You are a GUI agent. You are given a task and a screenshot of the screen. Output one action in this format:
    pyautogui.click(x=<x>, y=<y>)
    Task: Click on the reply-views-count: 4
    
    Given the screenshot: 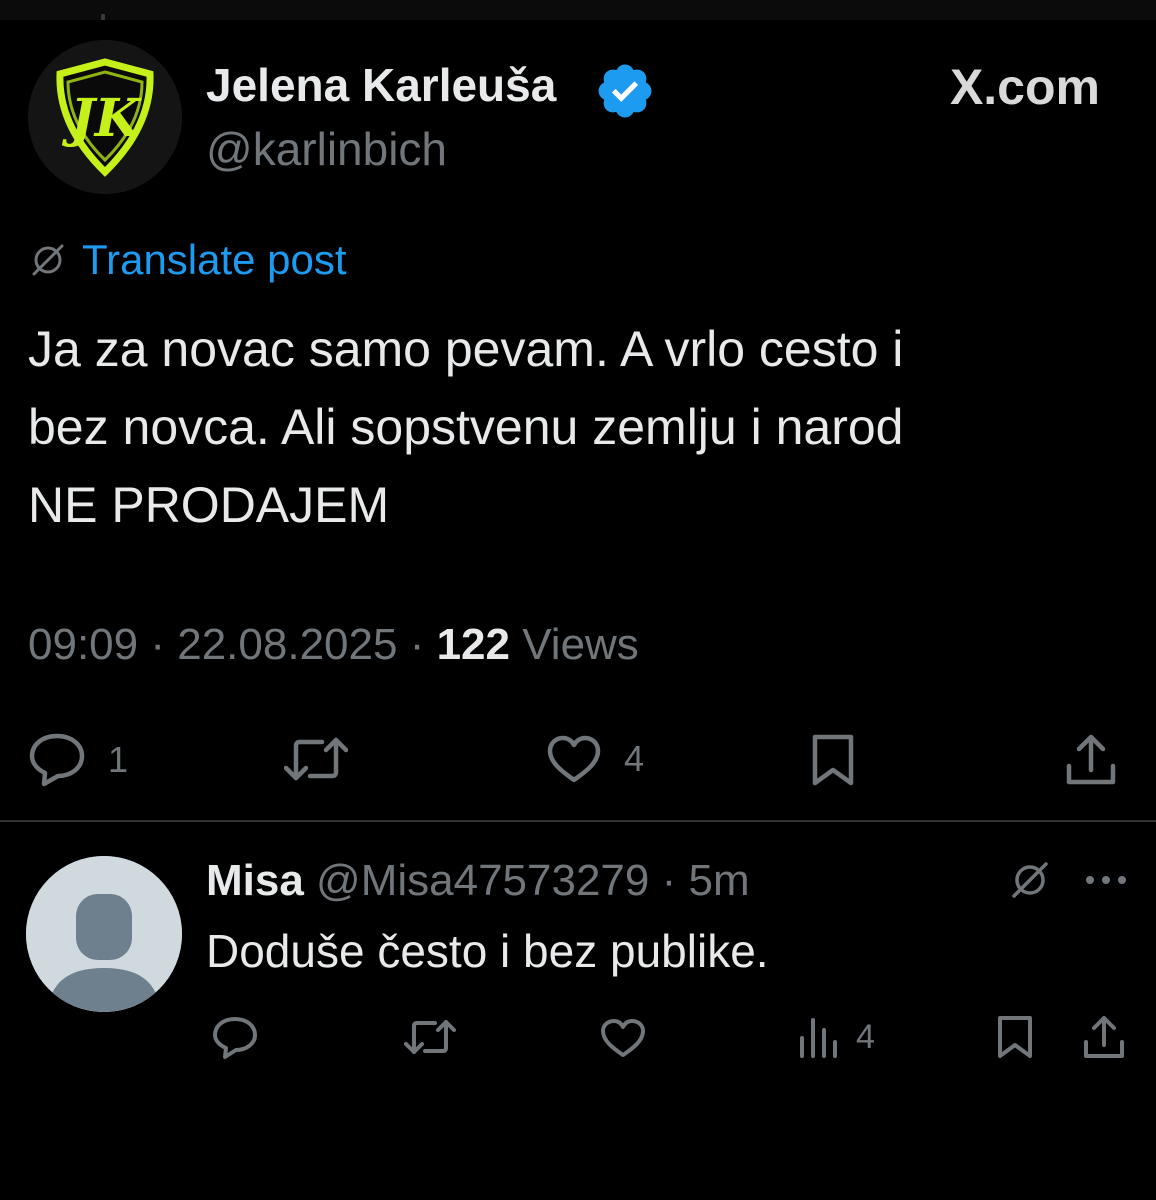 What is the action you would take?
    pyautogui.click(x=865, y=1036)
    